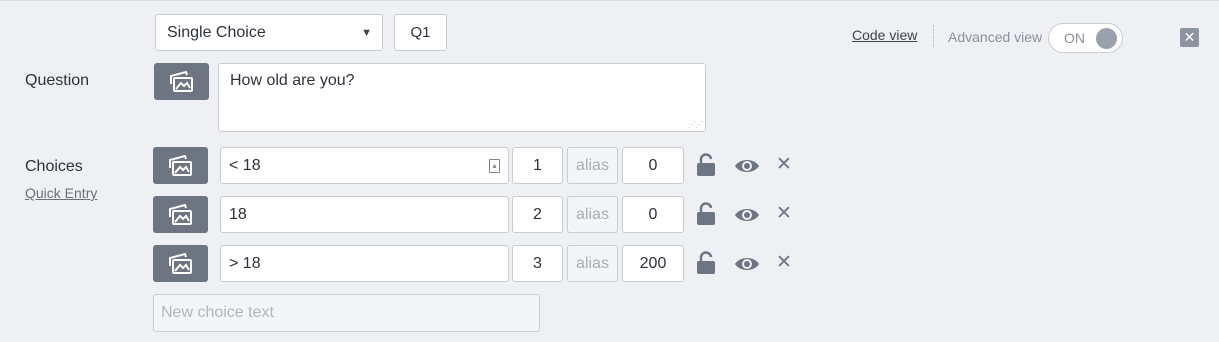  I want to click on choice-code-input: 3, so click(537, 263).